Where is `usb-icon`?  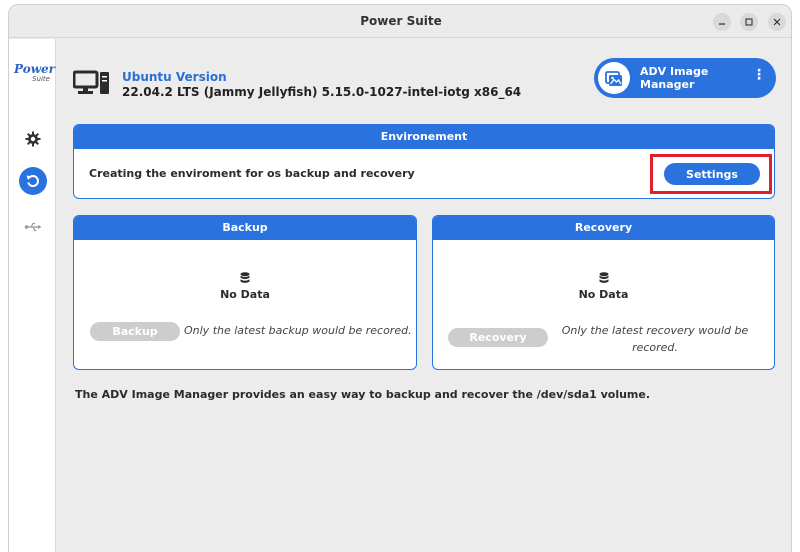
usb-icon is located at coordinates (33, 227).